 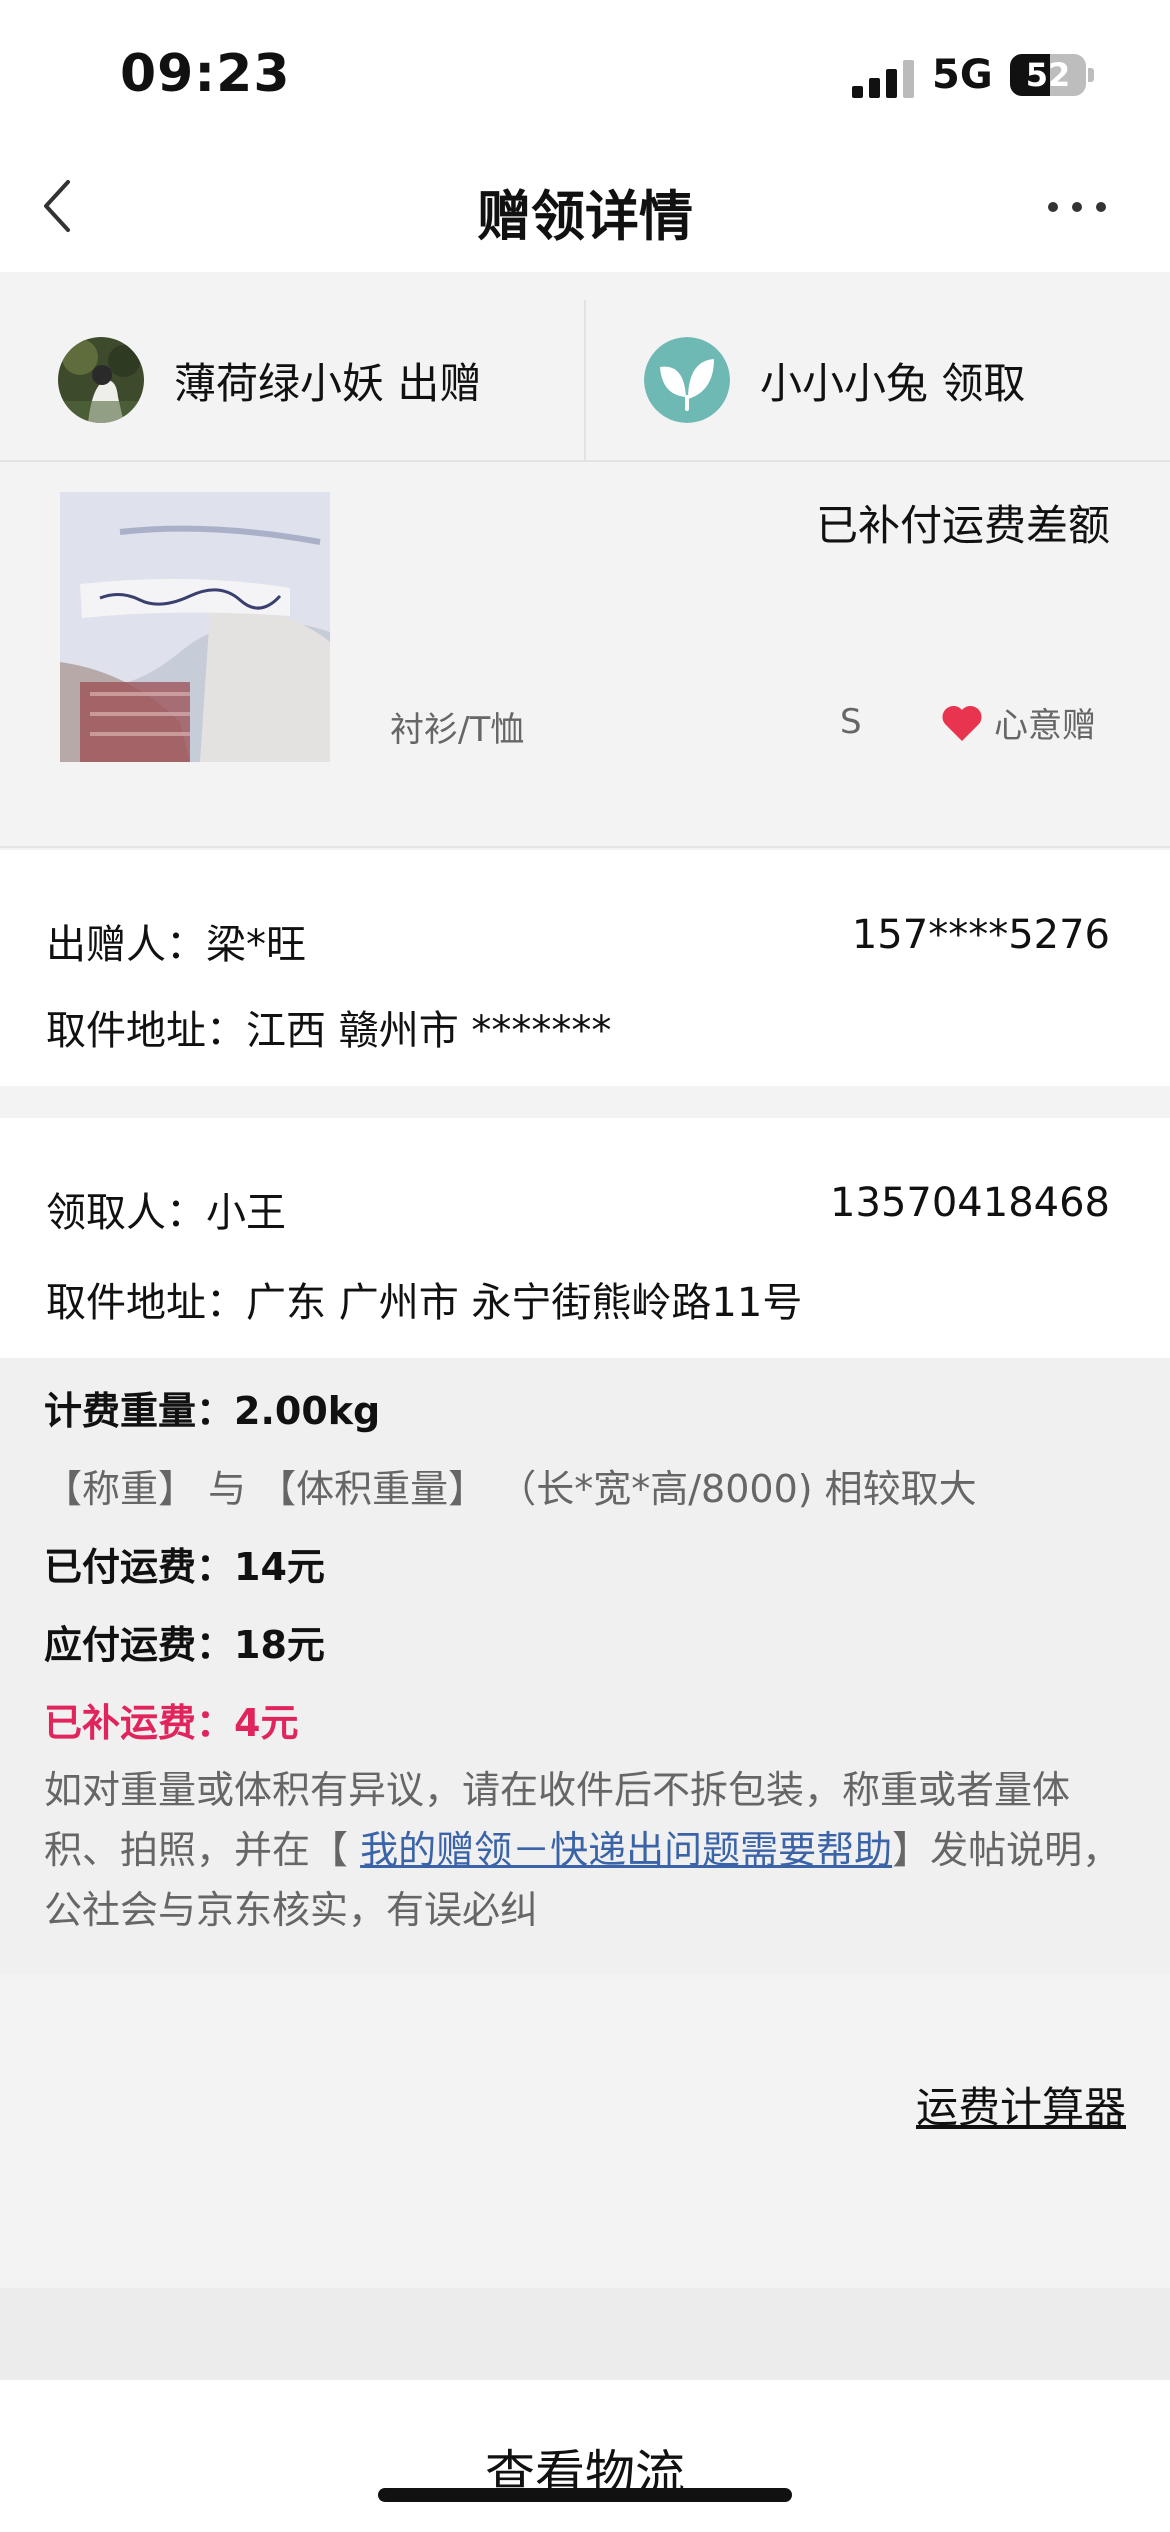 I want to click on giver-address-label: 取件地址：, so click(x=146, y=1031).